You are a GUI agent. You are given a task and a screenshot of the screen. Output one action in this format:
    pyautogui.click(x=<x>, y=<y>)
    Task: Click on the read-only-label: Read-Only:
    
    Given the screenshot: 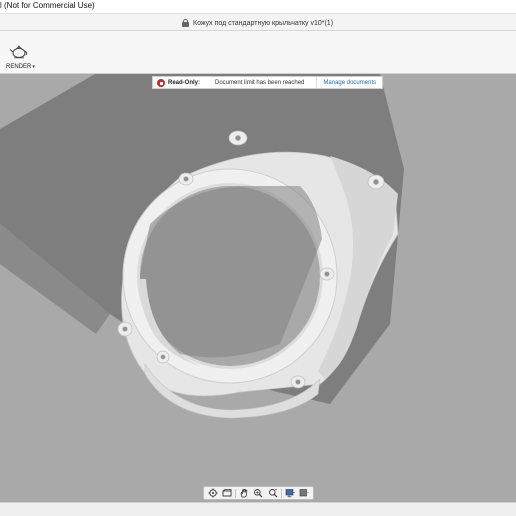 What is the action you would take?
    pyautogui.click(x=184, y=82)
    